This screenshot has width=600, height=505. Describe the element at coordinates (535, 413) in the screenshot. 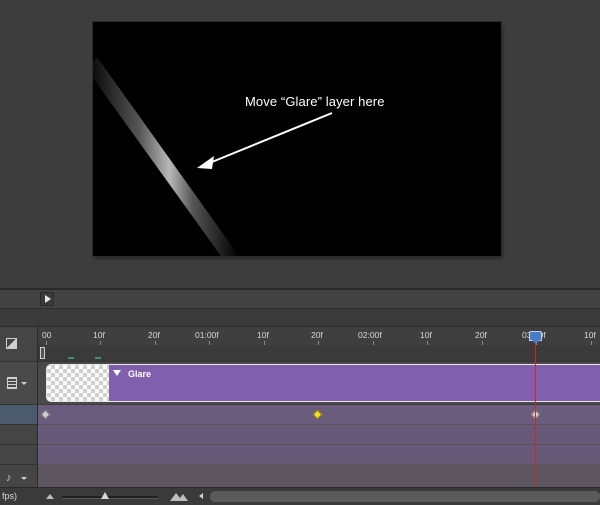

I see `playhead-line` at that location.